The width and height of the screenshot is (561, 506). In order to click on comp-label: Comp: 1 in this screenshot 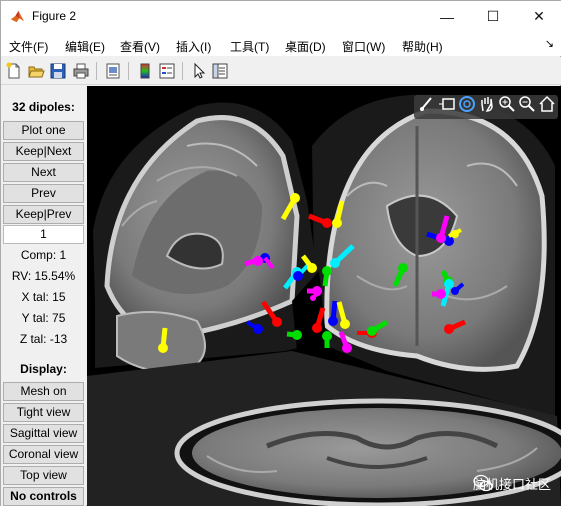, I will do `click(43, 255)`.